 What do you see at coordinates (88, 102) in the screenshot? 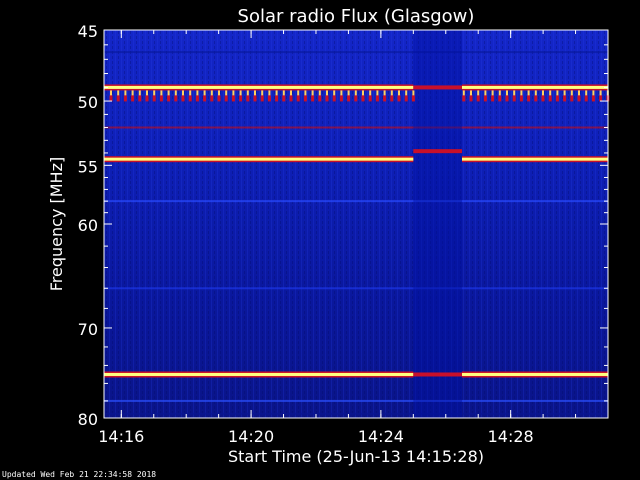
I see `y-tick-label: 50` at bounding box center [88, 102].